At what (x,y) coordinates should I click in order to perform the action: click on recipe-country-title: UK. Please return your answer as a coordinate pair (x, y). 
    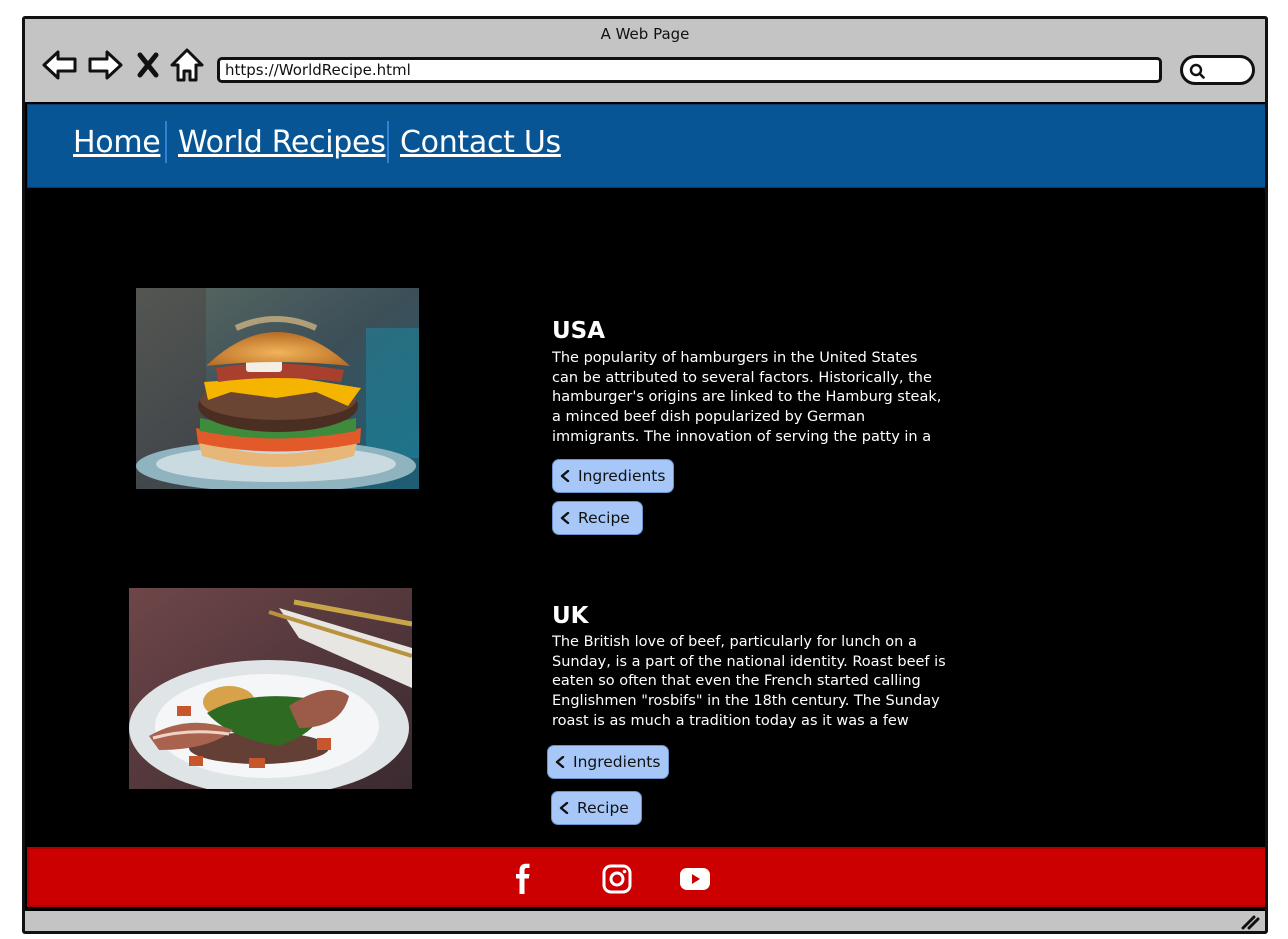
    Looking at the image, I should click on (570, 616).